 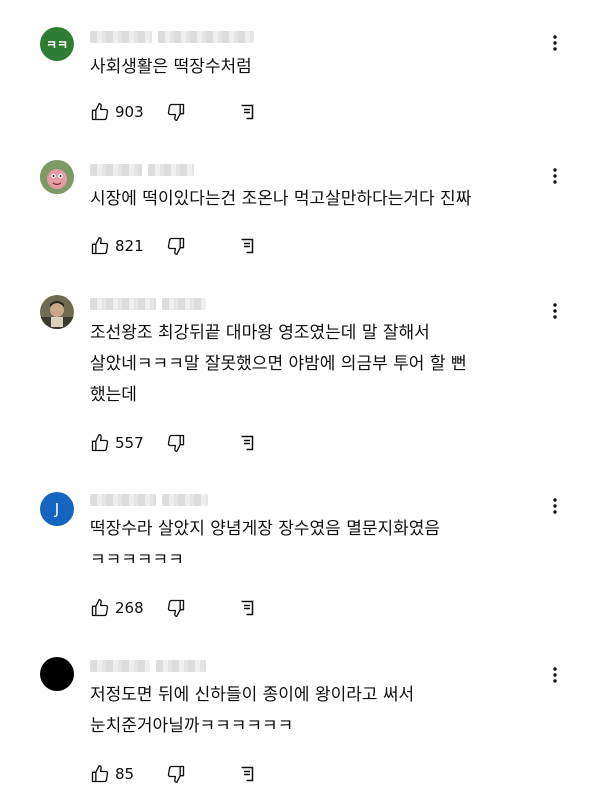 I want to click on like-count: 821, so click(x=129, y=246).